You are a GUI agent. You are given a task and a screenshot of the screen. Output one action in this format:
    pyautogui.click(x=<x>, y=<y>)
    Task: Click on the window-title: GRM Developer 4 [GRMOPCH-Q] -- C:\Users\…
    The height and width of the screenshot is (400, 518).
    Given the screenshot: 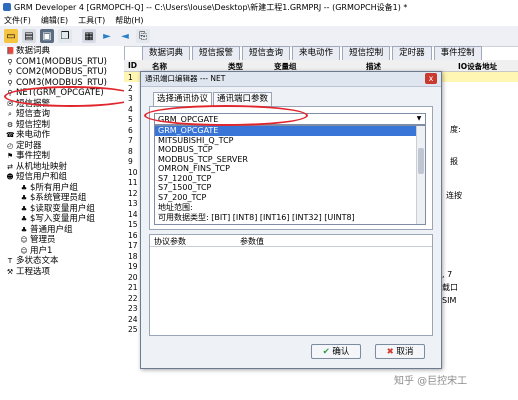 What is the action you would take?
    pyautogui.click(x=211, y=7)
    